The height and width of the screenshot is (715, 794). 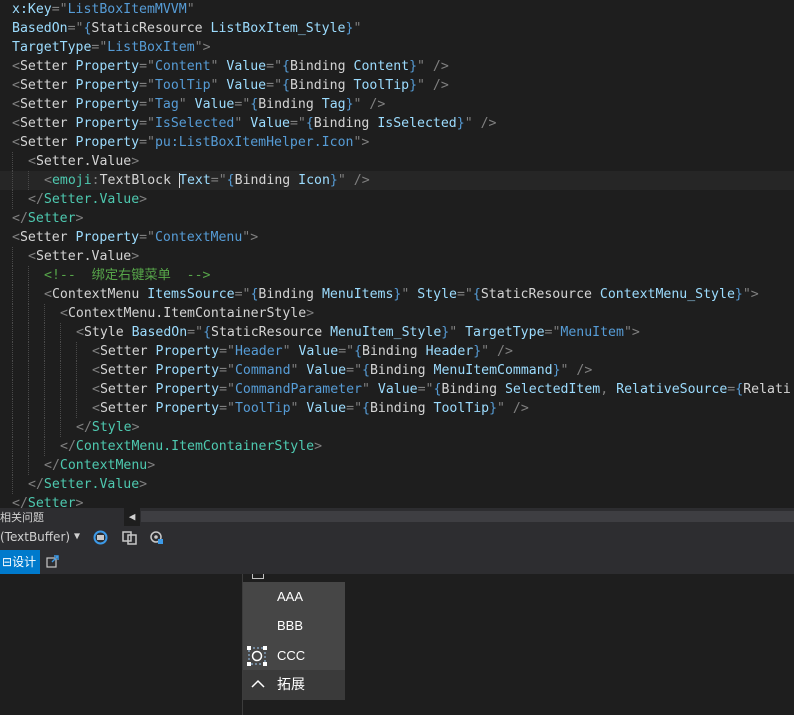 I want to click on menu-item: AAA, so click(x=294, y=596).